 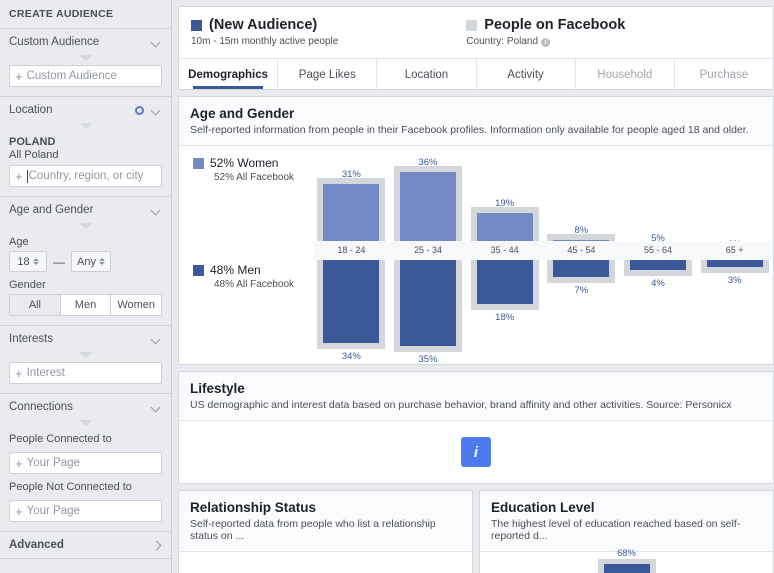 What do you see at coordinates (228, 74) in the screenshot?
I see `tab-demographics: Demographics` at bounding box center [228, 74].